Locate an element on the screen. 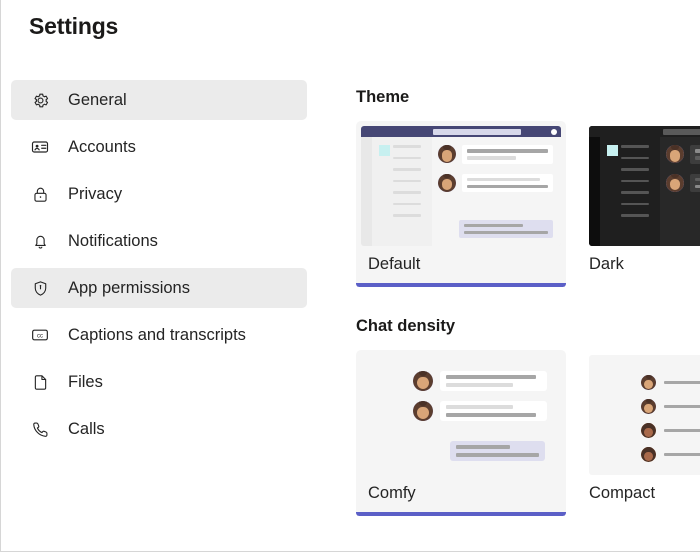 The height and width of the screenshot is (552, 700). sidebar-item-general: General is located at coordinates (159, 100).